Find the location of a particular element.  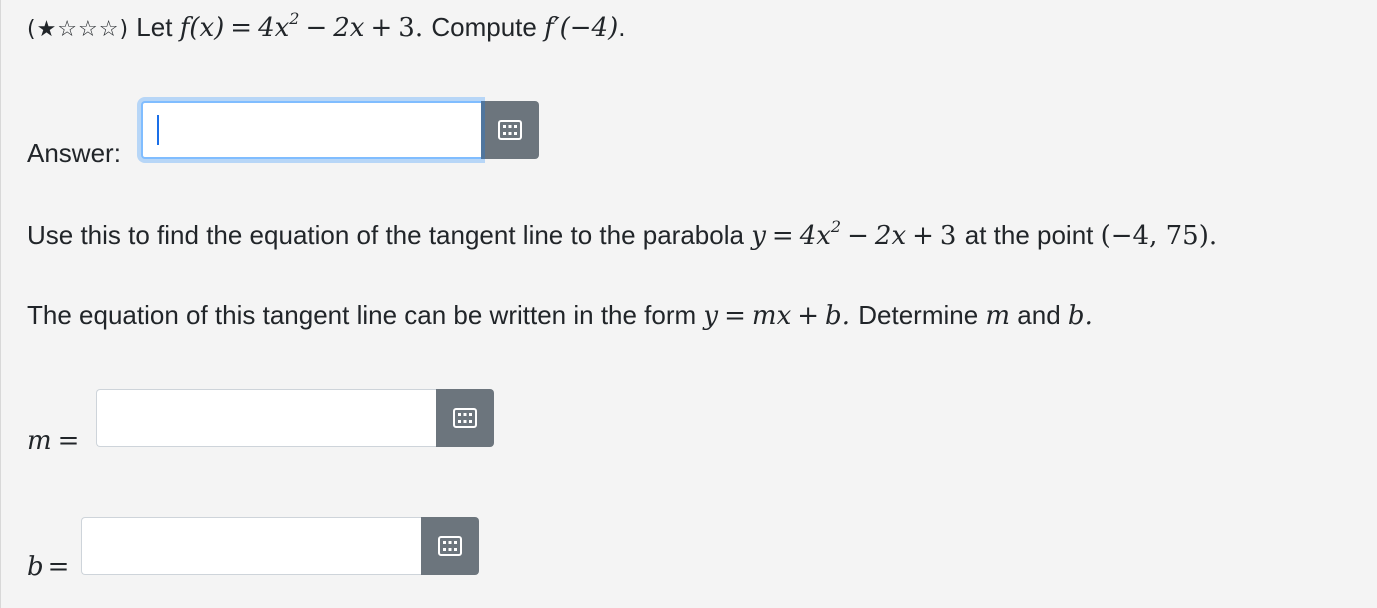

m-input-group is located at coordinates (295, 418).